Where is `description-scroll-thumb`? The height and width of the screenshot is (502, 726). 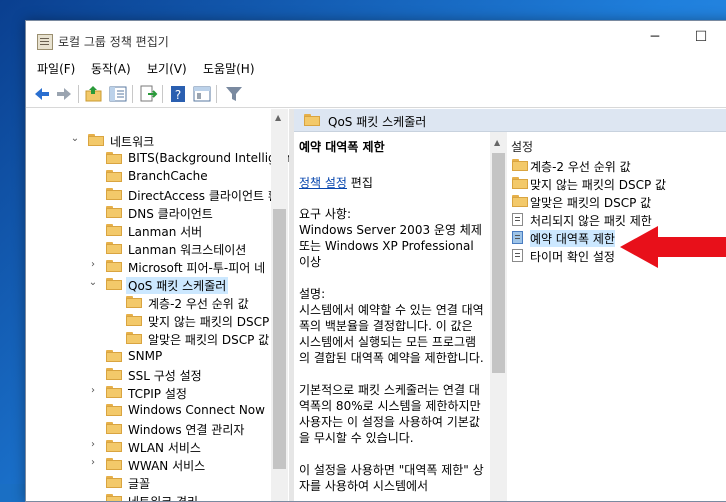 description-scroll-thumb is located at coordinates (498, 263).